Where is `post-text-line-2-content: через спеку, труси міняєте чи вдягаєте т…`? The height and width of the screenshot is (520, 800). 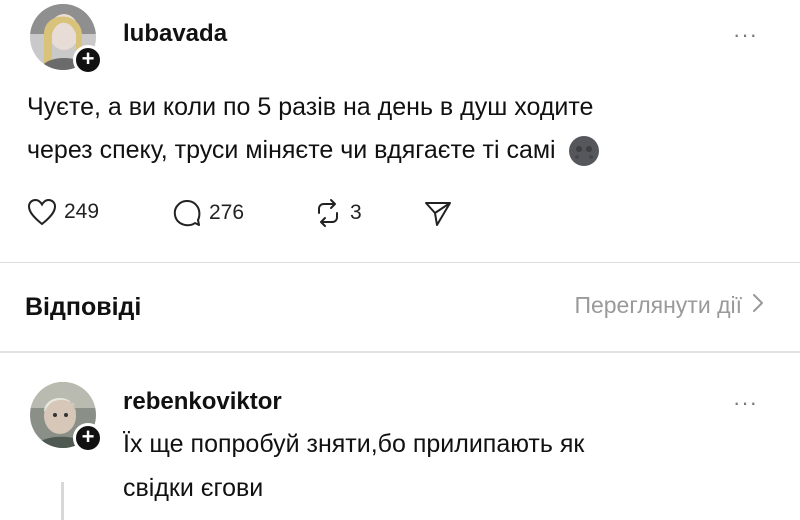
post-text-line-2-content: через спеку, труси міняєте чи вдягаєте т… is located at coordinates (291, 150).